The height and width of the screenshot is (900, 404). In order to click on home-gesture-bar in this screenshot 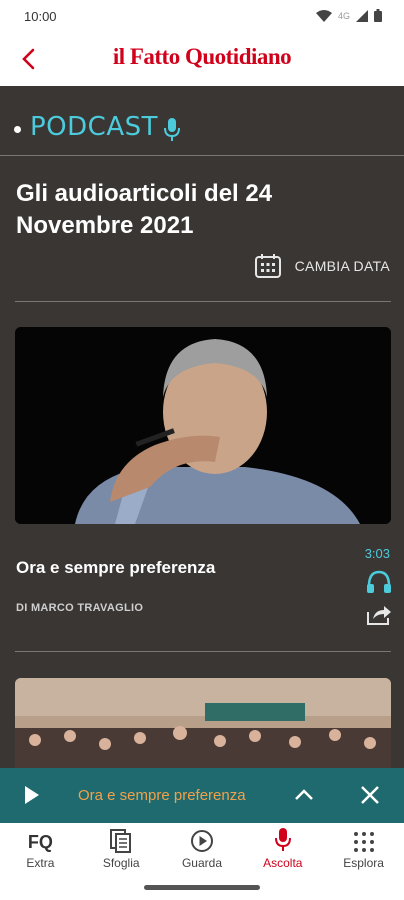, I will do `click(202, 887)`.